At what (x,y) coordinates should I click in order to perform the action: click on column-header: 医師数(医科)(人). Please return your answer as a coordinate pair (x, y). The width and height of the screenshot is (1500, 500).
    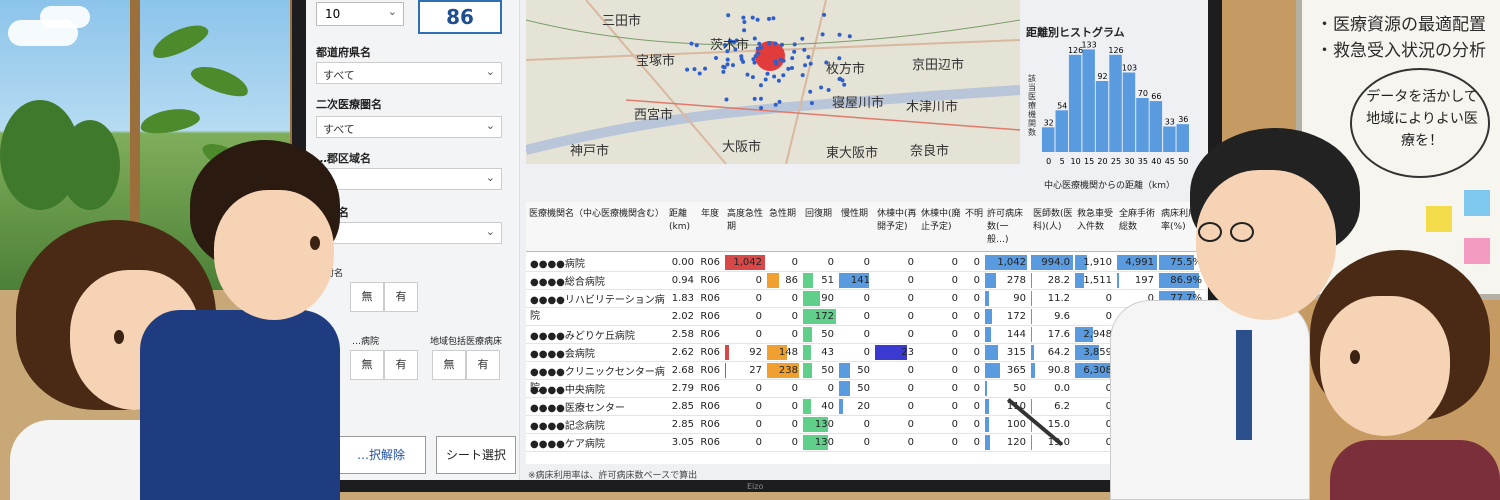
    Looking at the image, I should click on (1053, 221).